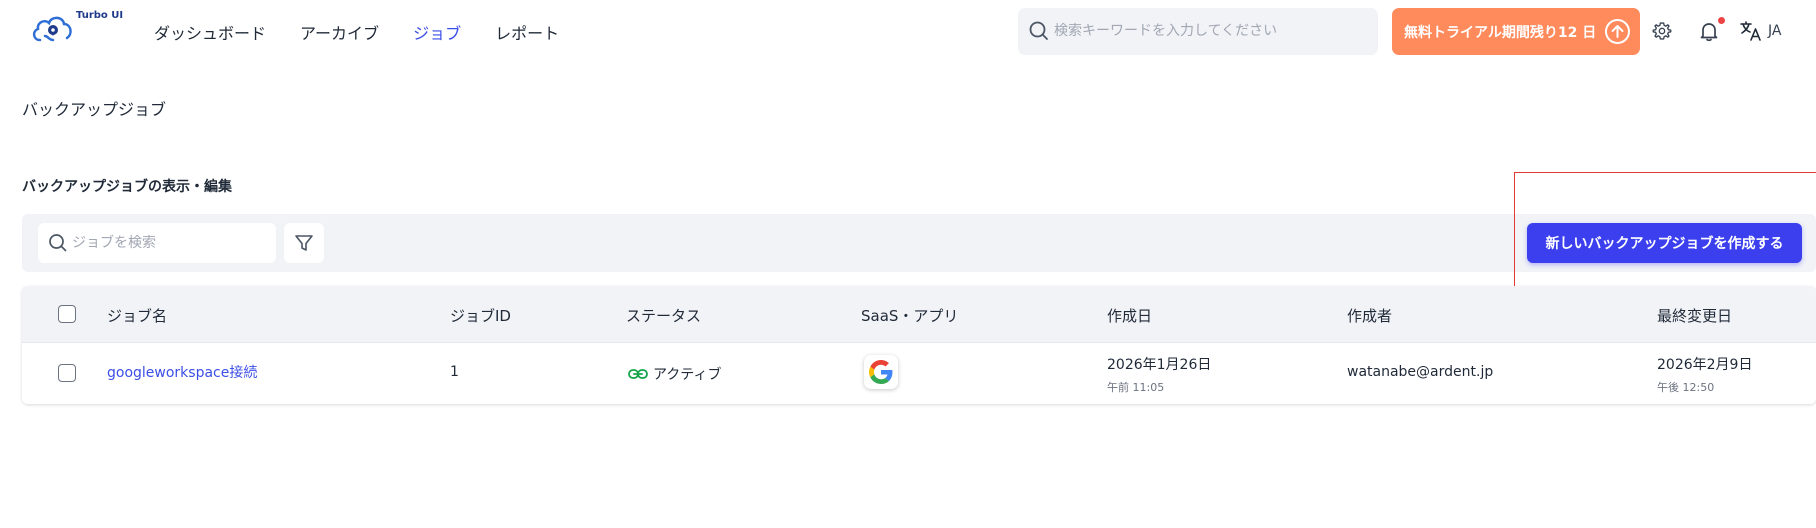 The height and width of the screenshot is (528, 1816). Describe the element at coordinates (137, 315) in the screenshot. I see `column-header-job-name: ジョブ名` at that location.